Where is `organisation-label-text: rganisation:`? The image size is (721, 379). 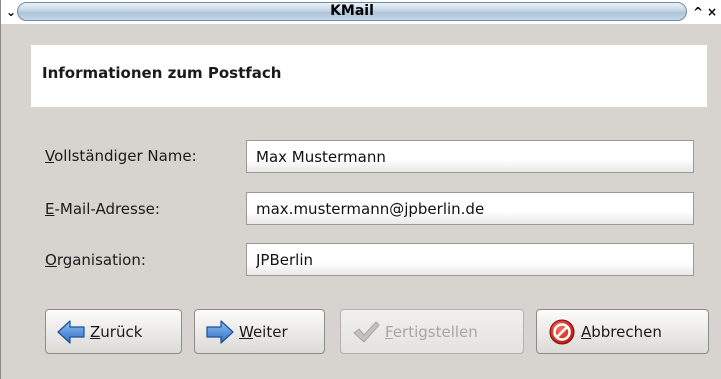
organisation-label-text: rganisation: is located at coordinates (101, 260).